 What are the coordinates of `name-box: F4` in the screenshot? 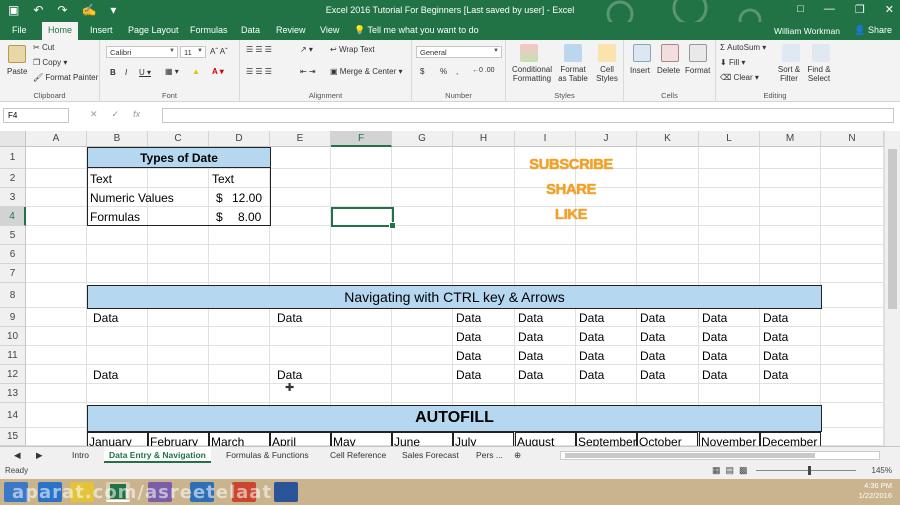 It's located at (36, 115).